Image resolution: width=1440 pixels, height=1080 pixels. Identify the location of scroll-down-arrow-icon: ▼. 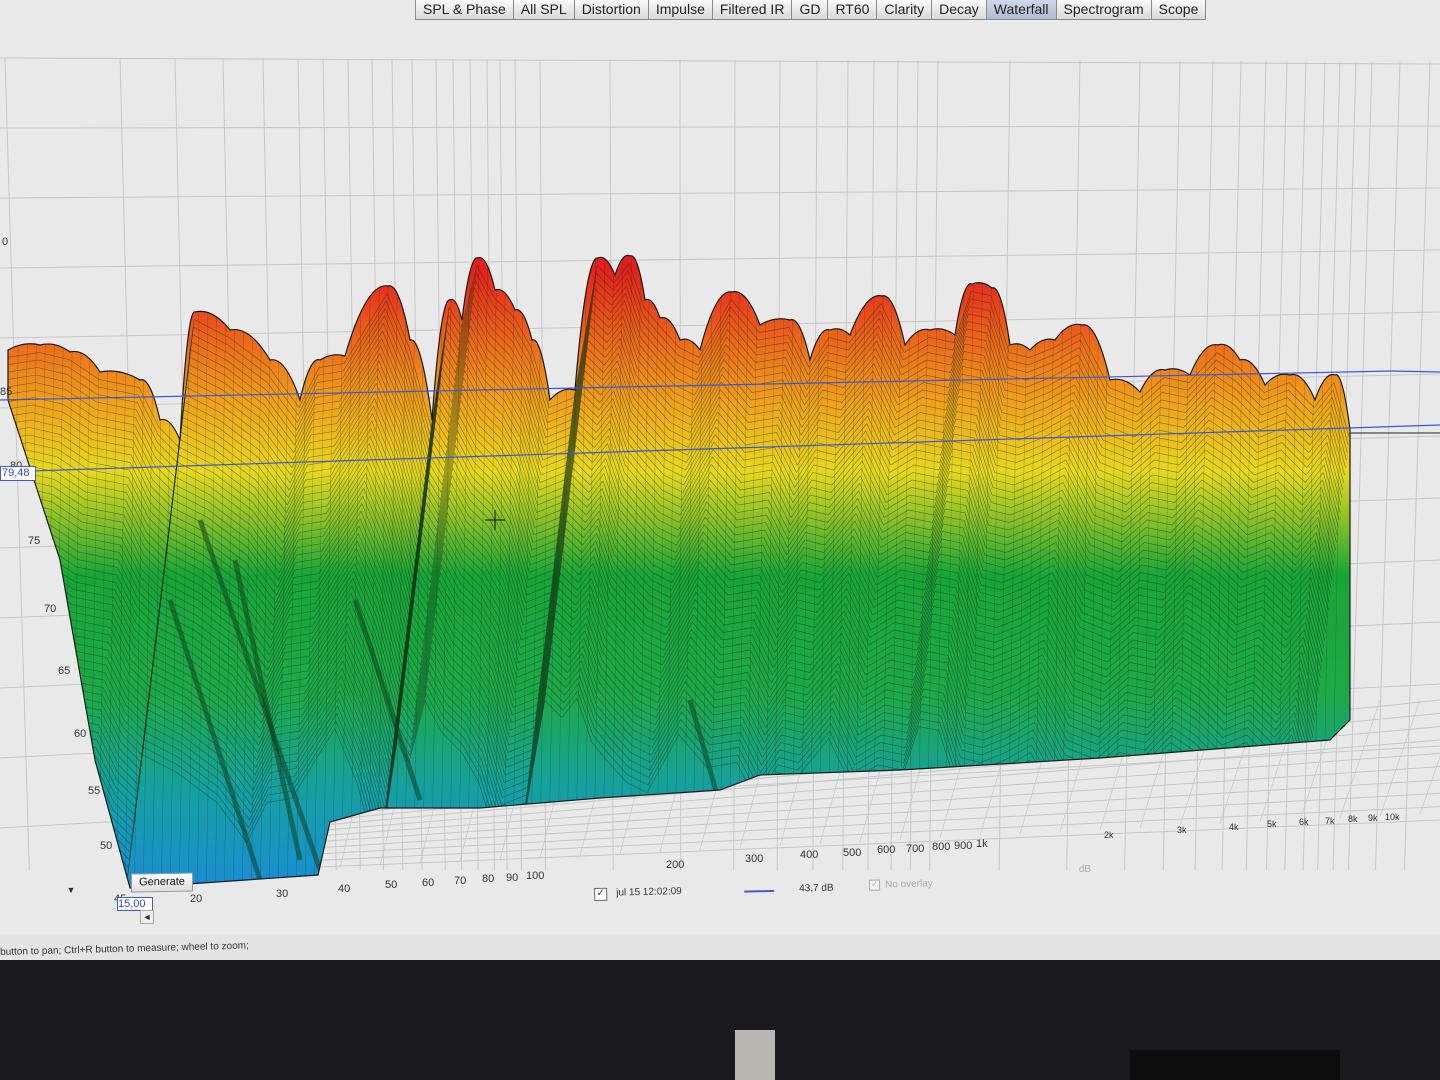
(71, 890).